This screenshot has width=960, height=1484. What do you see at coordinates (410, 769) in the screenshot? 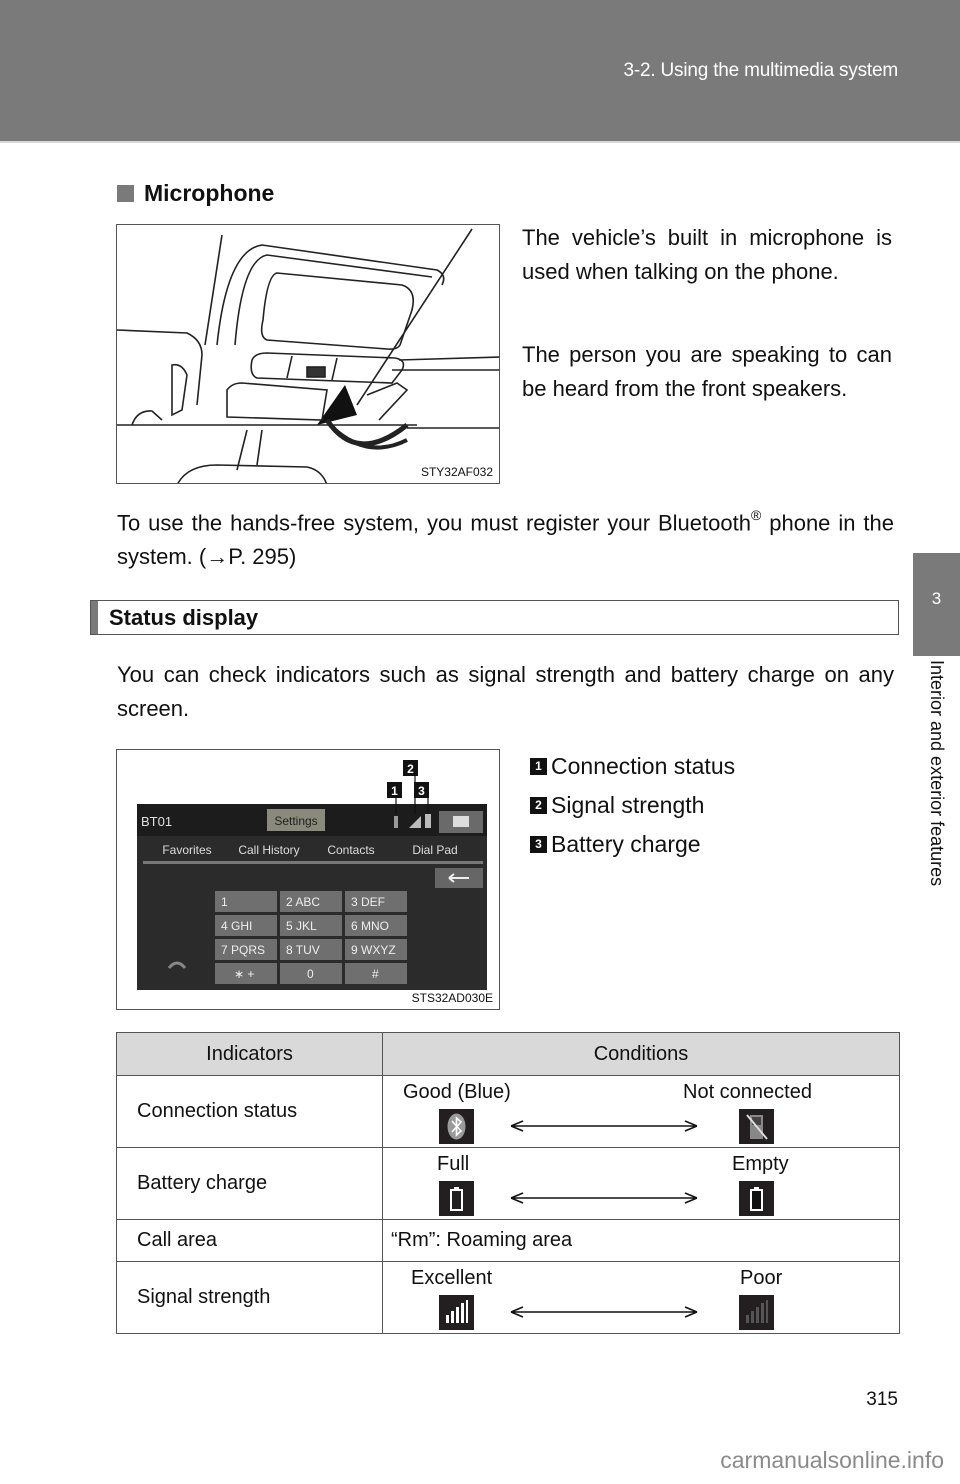
I see `svg-text: 2` at bounding box center [410, 769].